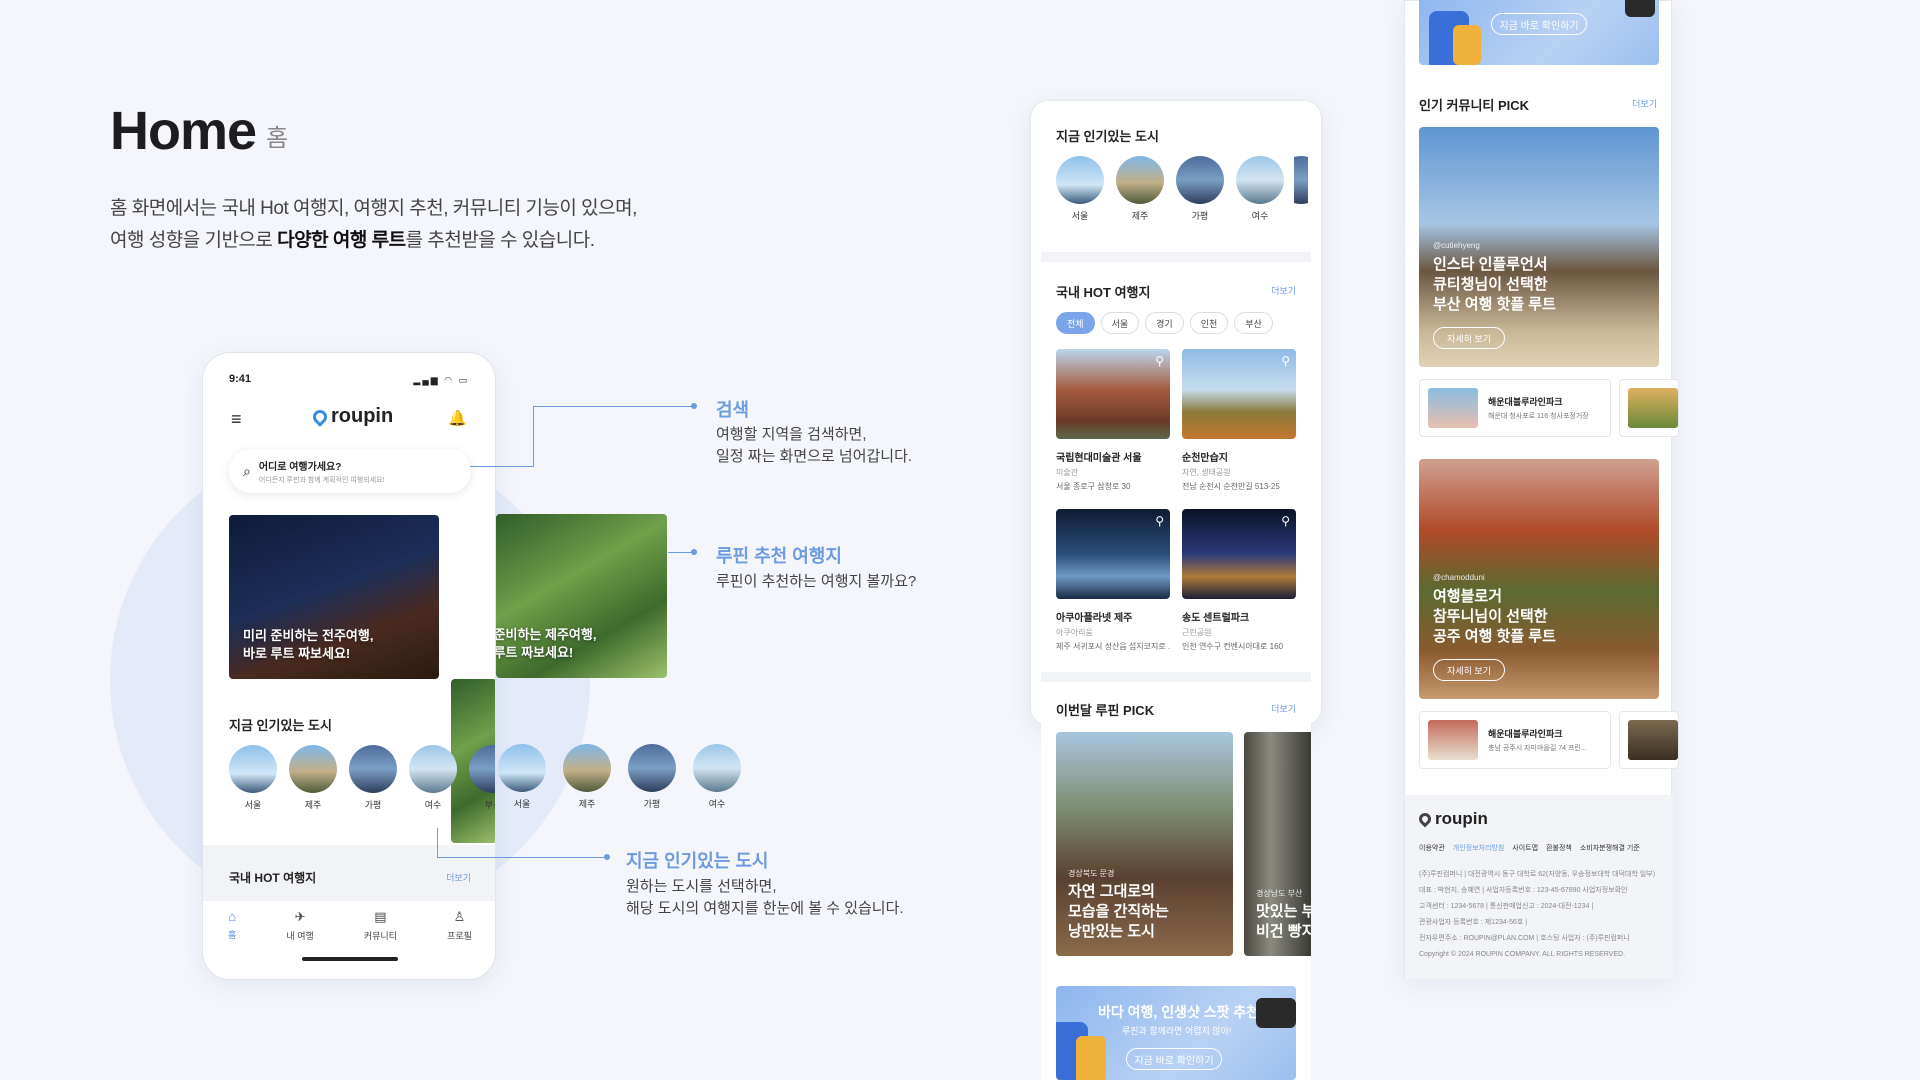  I want to click on chip-all: 전체, so click(1075, 323).